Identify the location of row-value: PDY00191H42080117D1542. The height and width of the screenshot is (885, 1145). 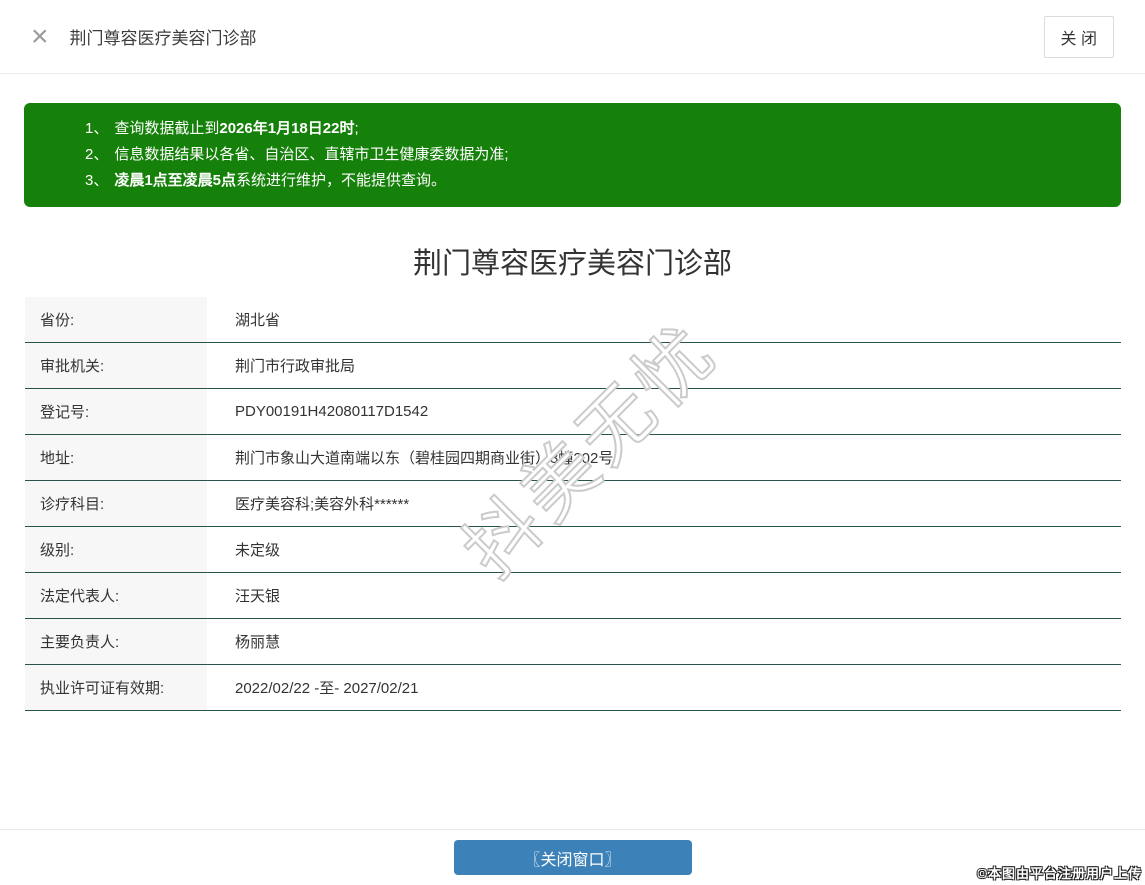
(332, 411).